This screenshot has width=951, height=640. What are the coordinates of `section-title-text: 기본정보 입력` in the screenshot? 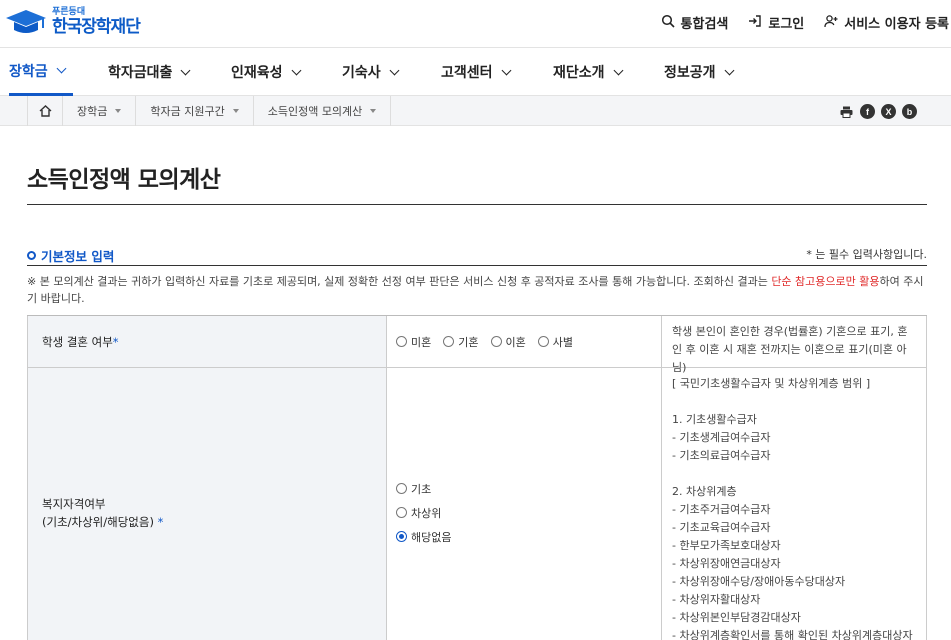 It's located at (78, 256).